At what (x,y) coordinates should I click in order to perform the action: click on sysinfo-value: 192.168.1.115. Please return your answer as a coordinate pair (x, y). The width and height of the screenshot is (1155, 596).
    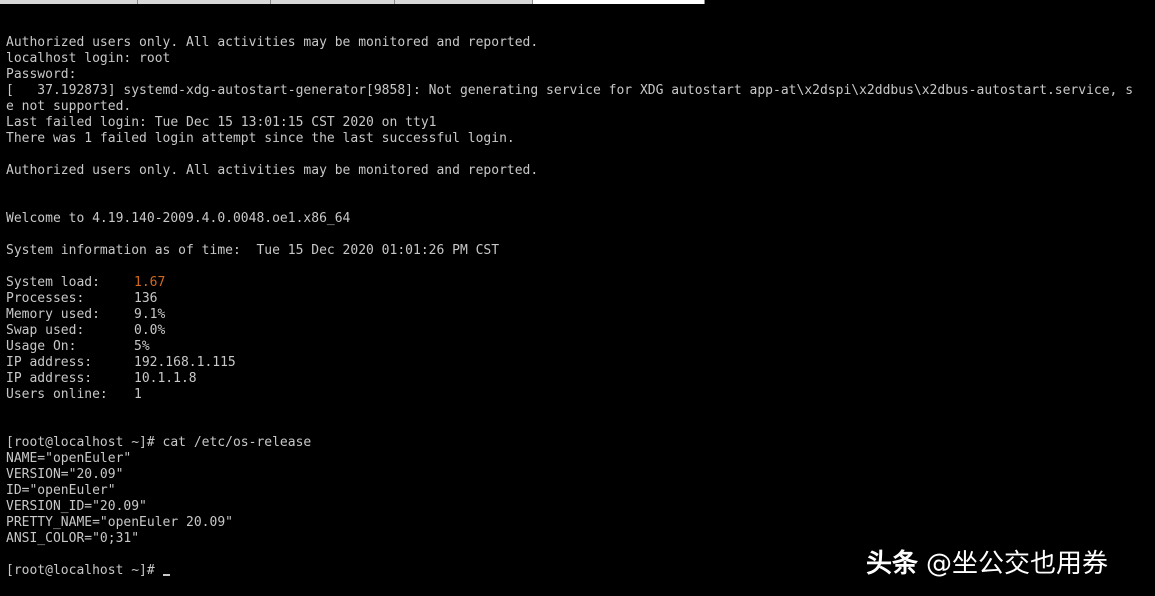
    Looking at the image, I should click on (185, 362).